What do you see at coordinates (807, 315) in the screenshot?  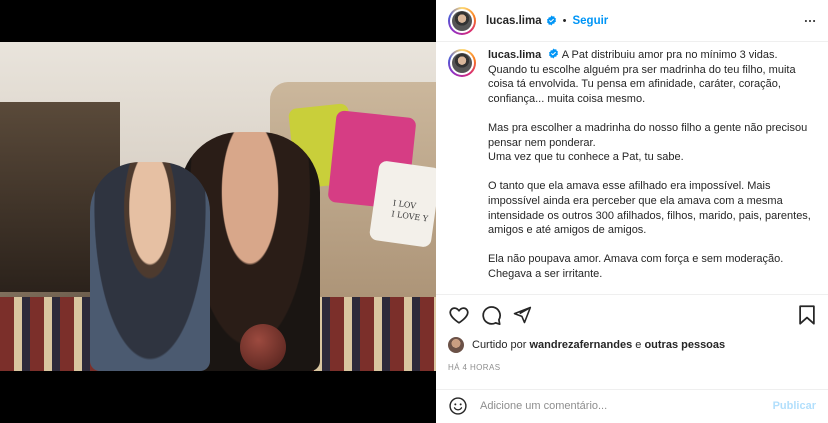 I see `bookmark-icon` at bounding box center [807, 315].